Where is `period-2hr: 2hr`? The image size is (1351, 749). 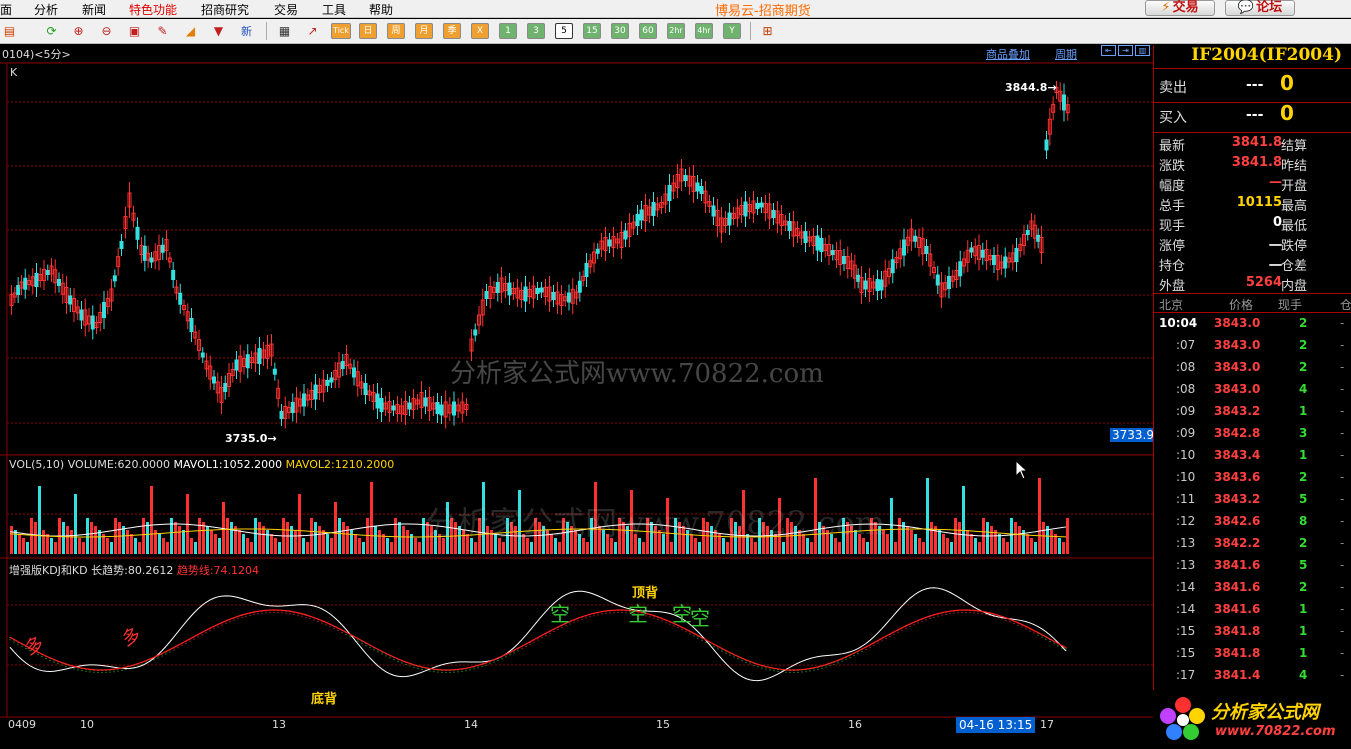 period-2hr: 2hr is located at coordinates (676, 31).